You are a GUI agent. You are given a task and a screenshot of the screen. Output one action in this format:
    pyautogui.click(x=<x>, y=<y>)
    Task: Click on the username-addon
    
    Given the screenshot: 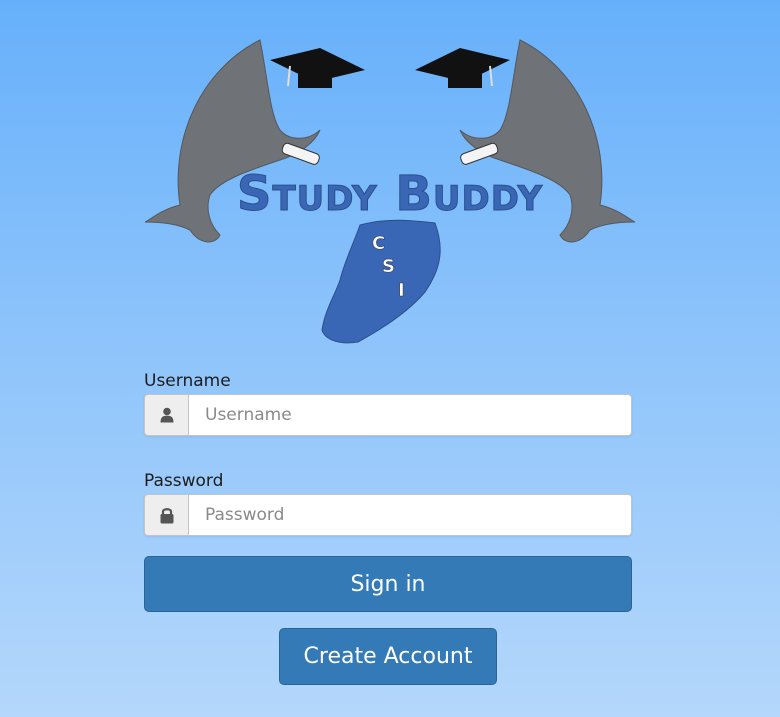 What is the action you would take?
    pyautogui.click(x=166, y=415)
    